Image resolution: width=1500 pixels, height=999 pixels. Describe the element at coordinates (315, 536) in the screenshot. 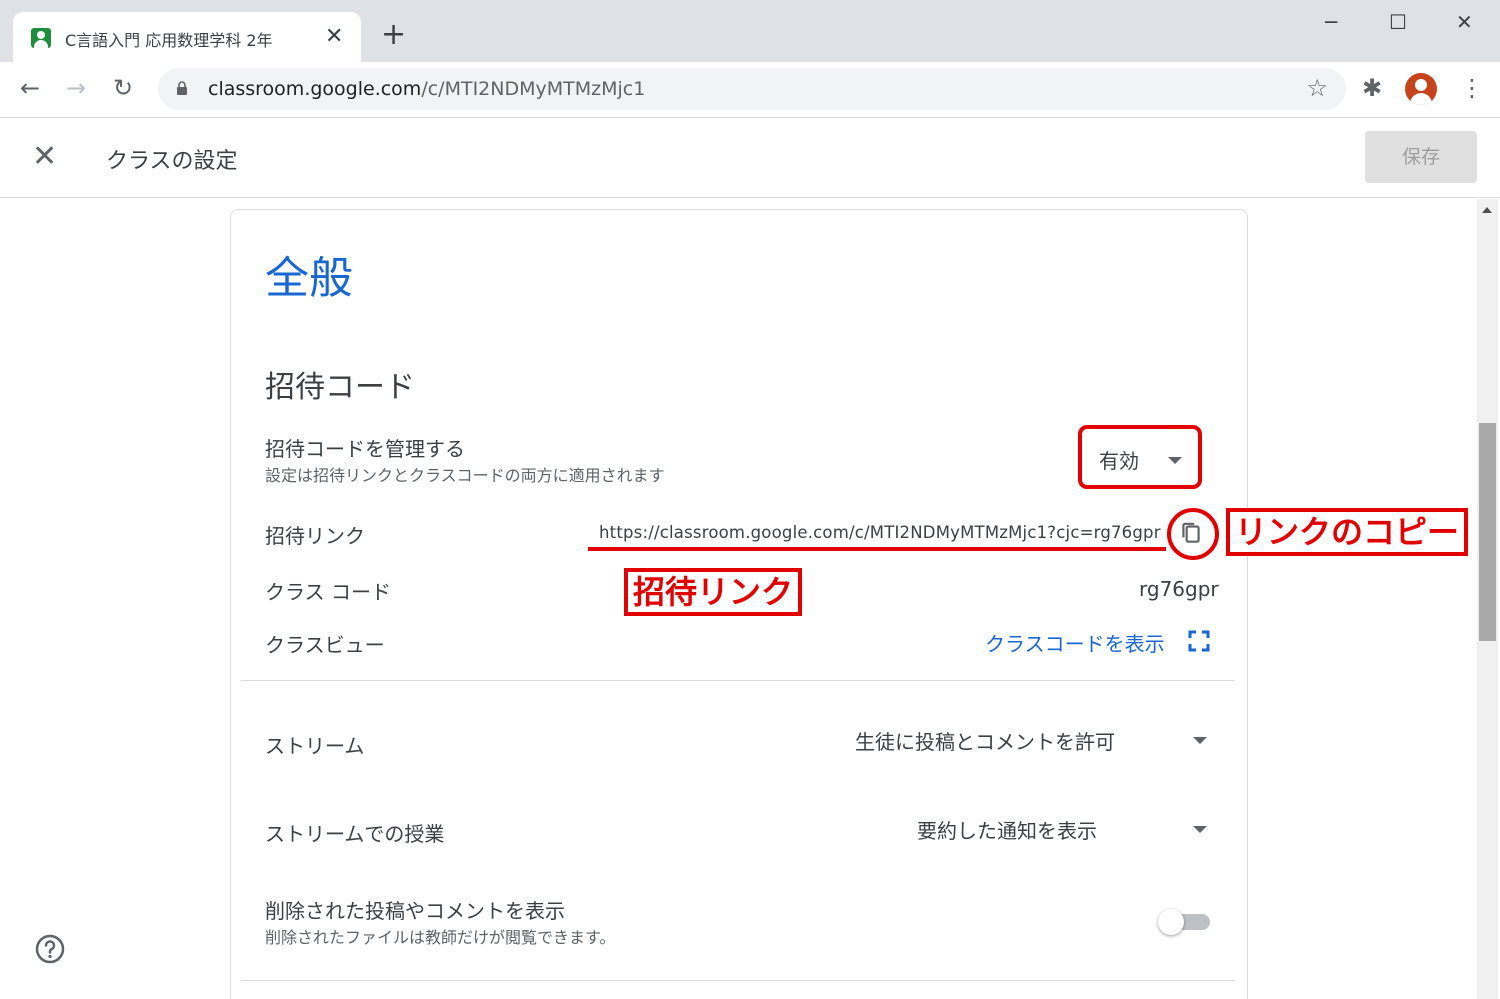

I see `invite-link-label: 招待リンク` at that location.